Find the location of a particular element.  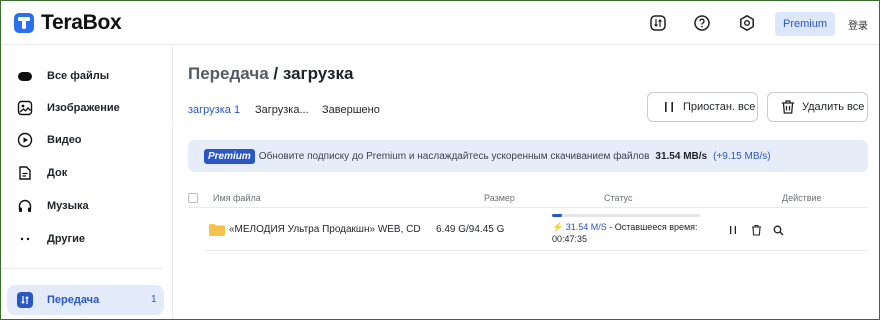

sidebar-item-other: Другие is located at coordinates (87, 239).